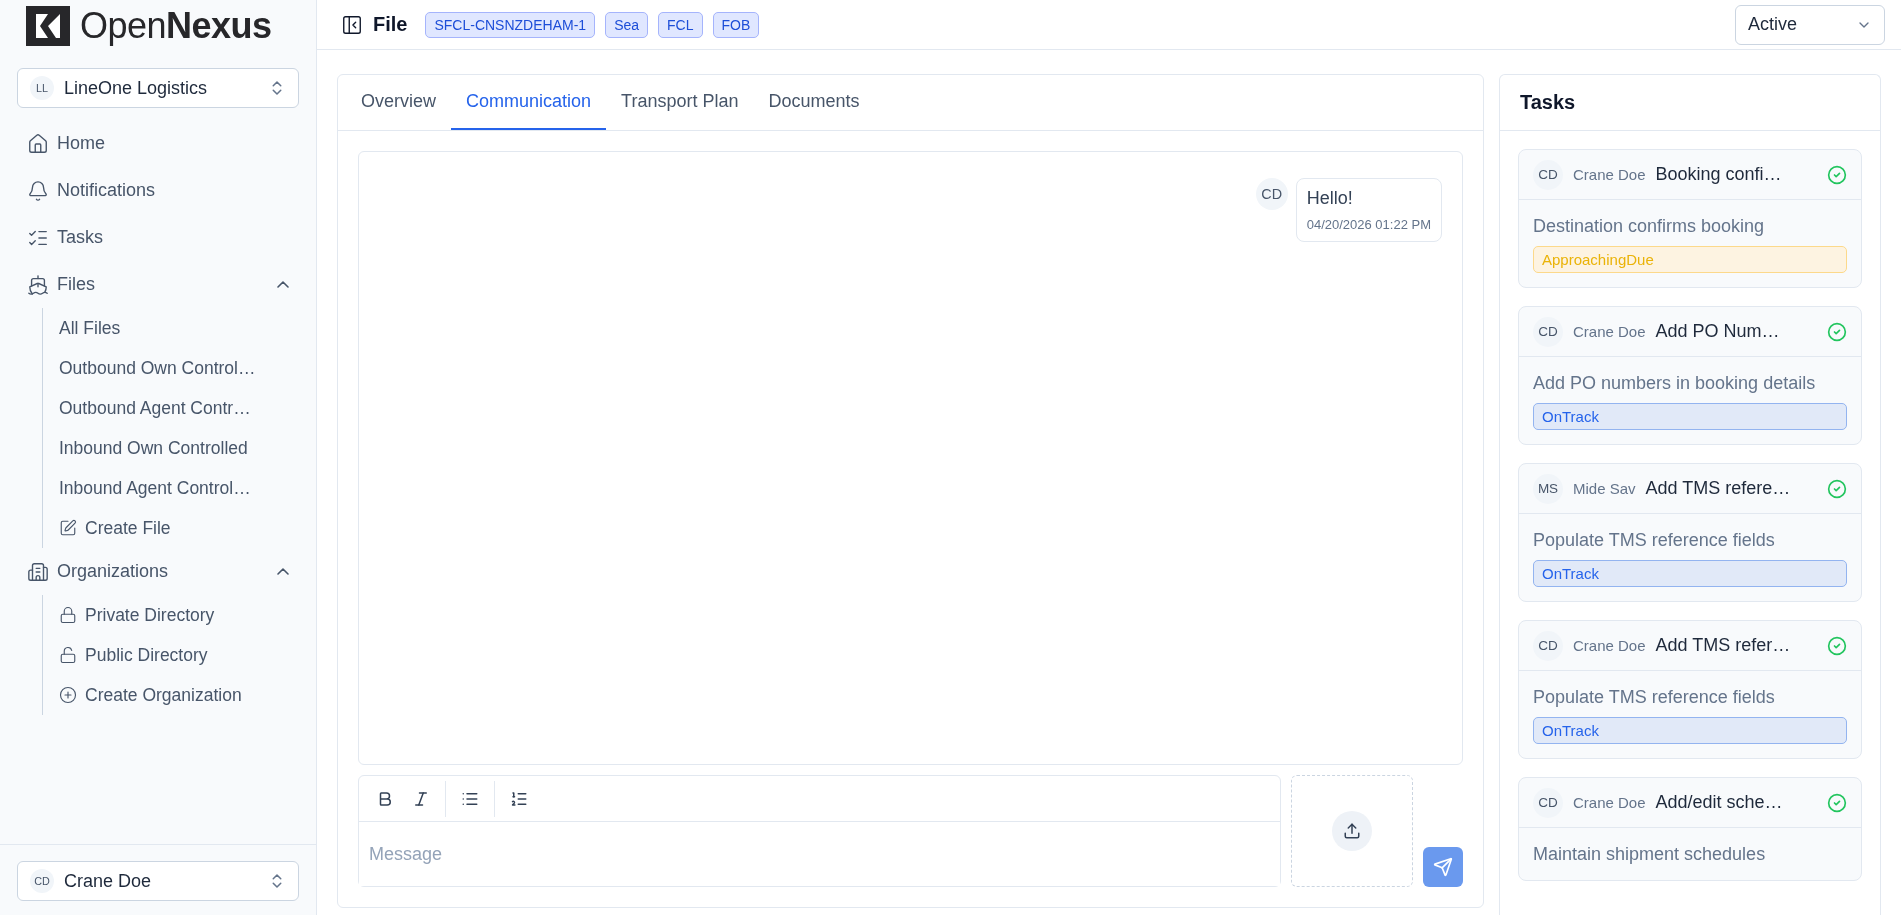 The width and height of the screenshot is (1901, 915). Describe the element at coordinates (421, 798) in the screenshot. I see `italic-icon` at that location.